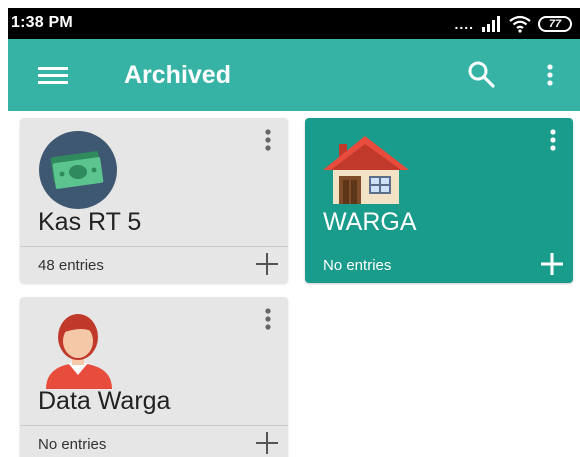 The width and height of the screenshot is (580, 457). I want to click on search-icon, so click(481, 74).